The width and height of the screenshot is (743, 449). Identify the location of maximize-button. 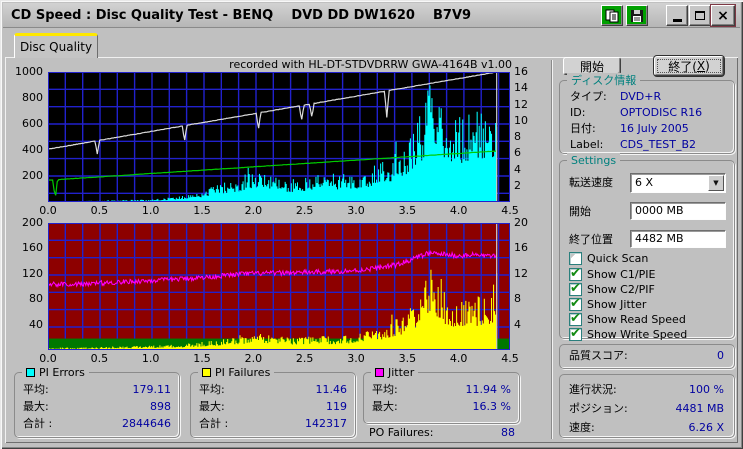
(700, 15).